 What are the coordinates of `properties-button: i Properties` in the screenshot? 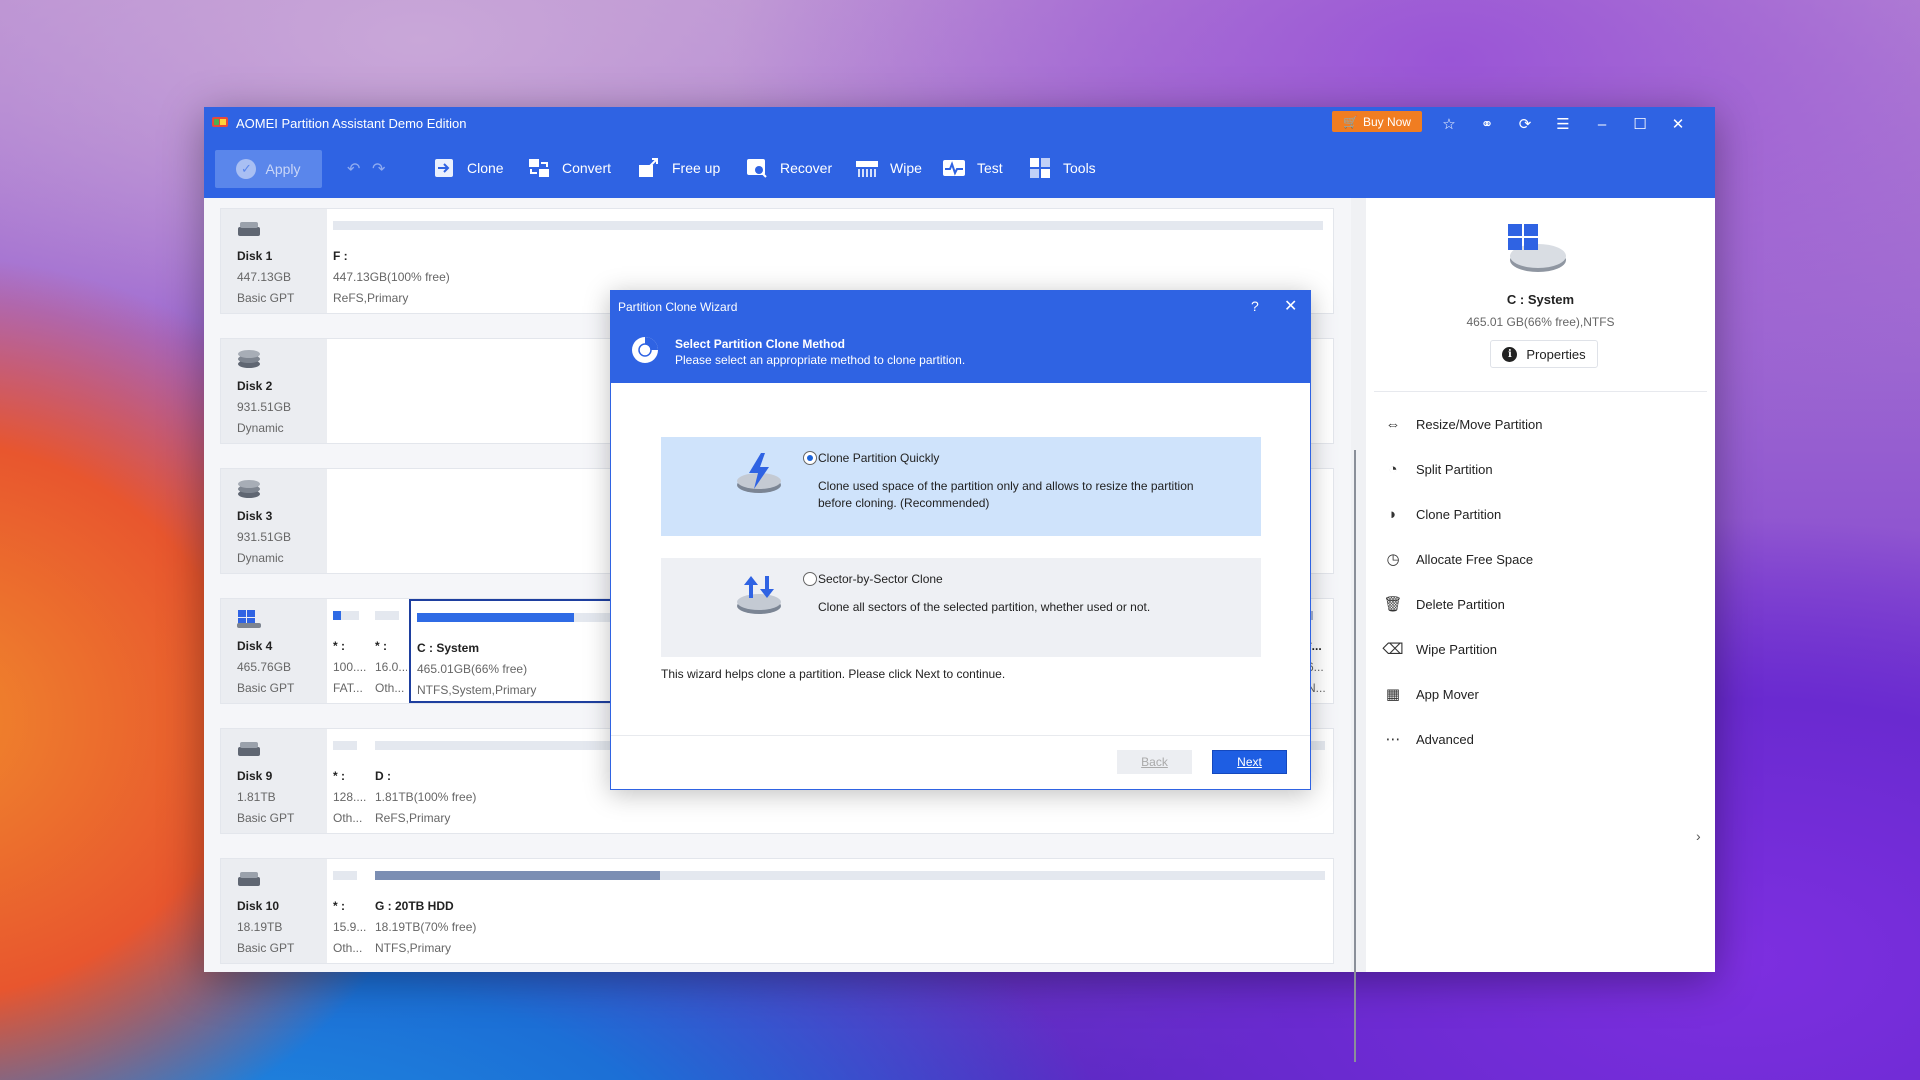 It's located at (1544, 354).